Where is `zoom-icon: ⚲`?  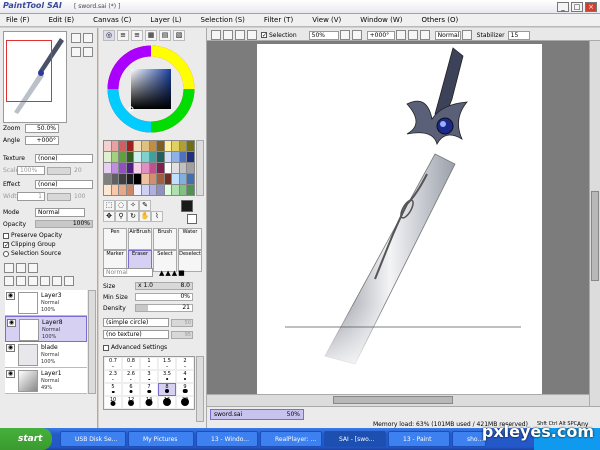 zoom-icon: ⚲ is located at coordinates (121, 216).